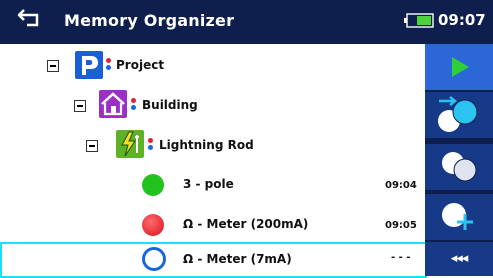  Describe the element at coordinates (206, 145) in the screenshot. I see `tree-node-label: Lightning Rod` at that location.